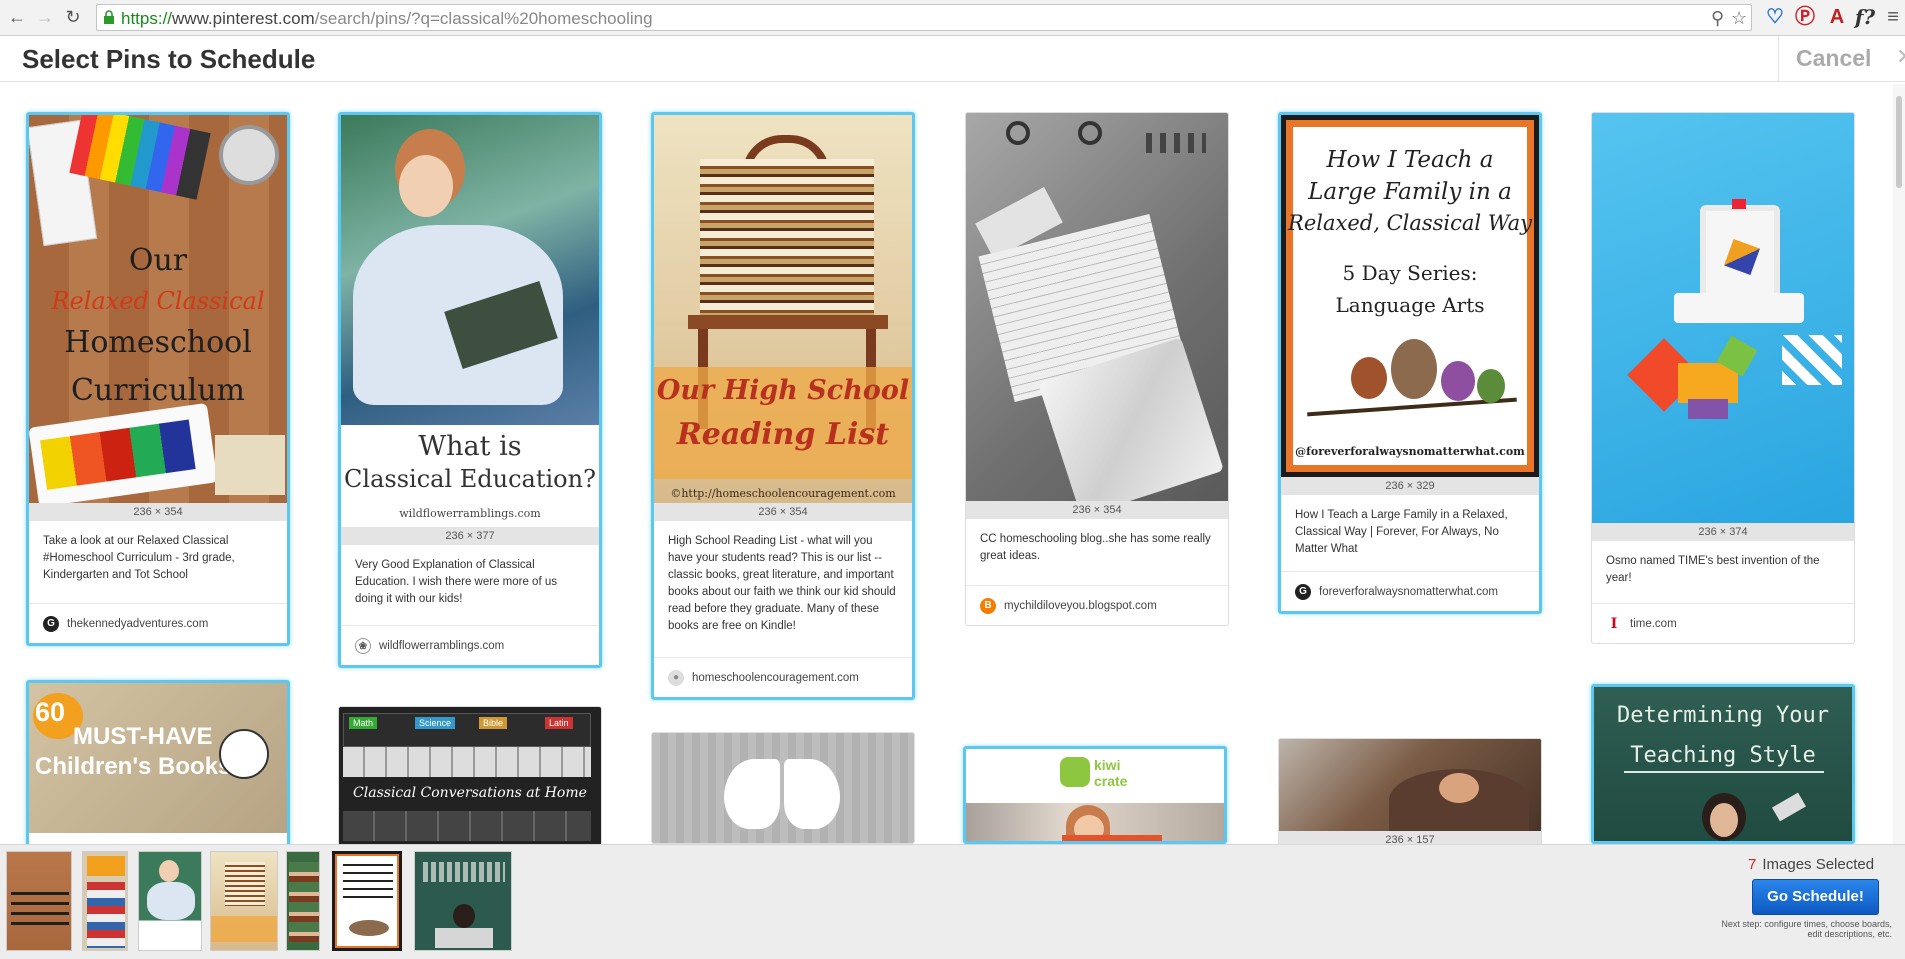 The height and width of the screenshot is (959, 1905). I want to click on acrobat-icon: A, so click(1837, 17).